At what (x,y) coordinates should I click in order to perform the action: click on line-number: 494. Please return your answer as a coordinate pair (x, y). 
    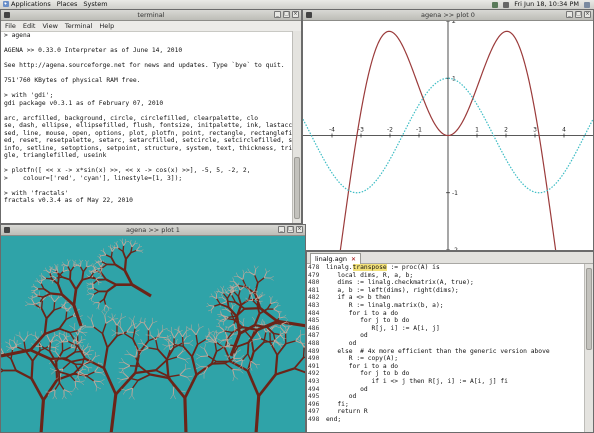
    Looking at the image, I should click on (314, 389).